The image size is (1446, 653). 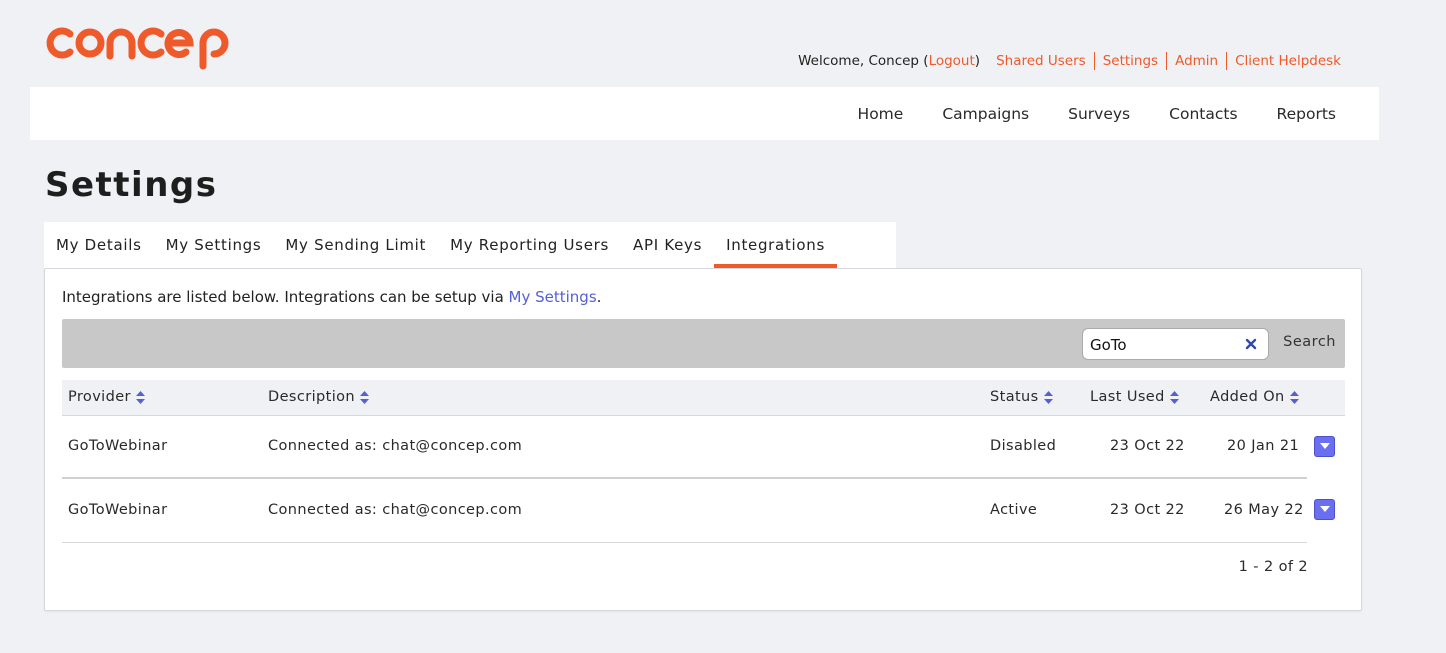 I want to click on tab-my-reporting-users: My Reporting Users, so click(x=529, y=245).